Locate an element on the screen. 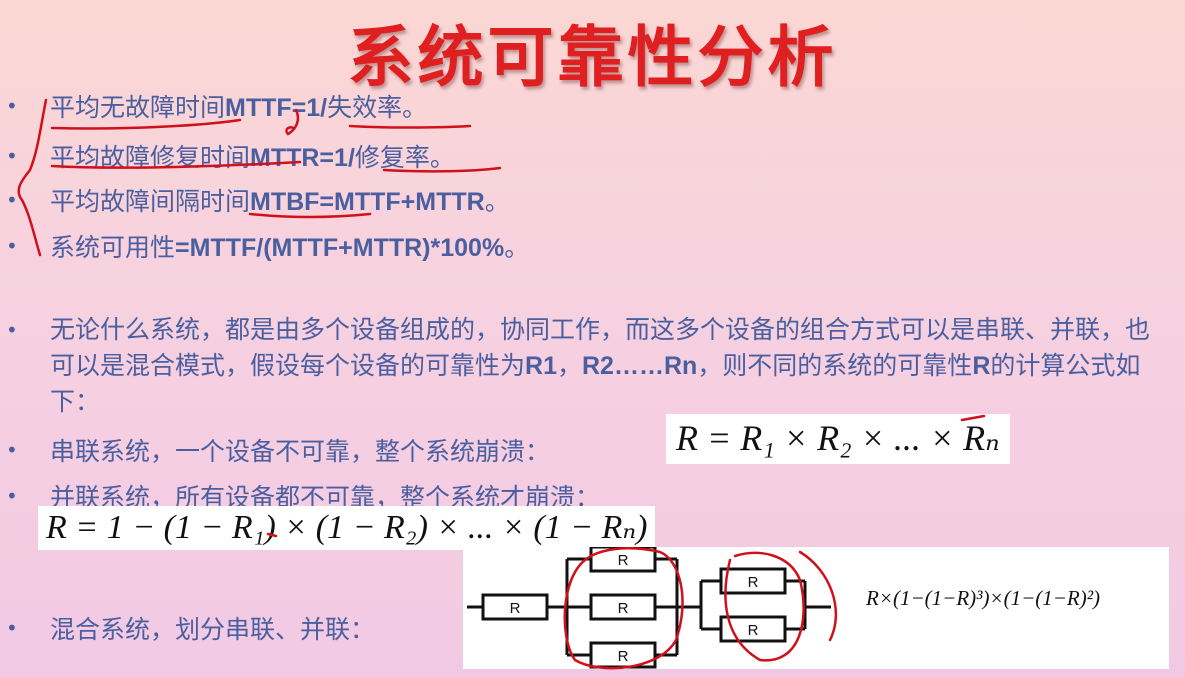 This screenshot has height=677, width=1185. series-formula: R = R₁ × R₂ × ... × Rₙ is located at coordinates (838, 439).